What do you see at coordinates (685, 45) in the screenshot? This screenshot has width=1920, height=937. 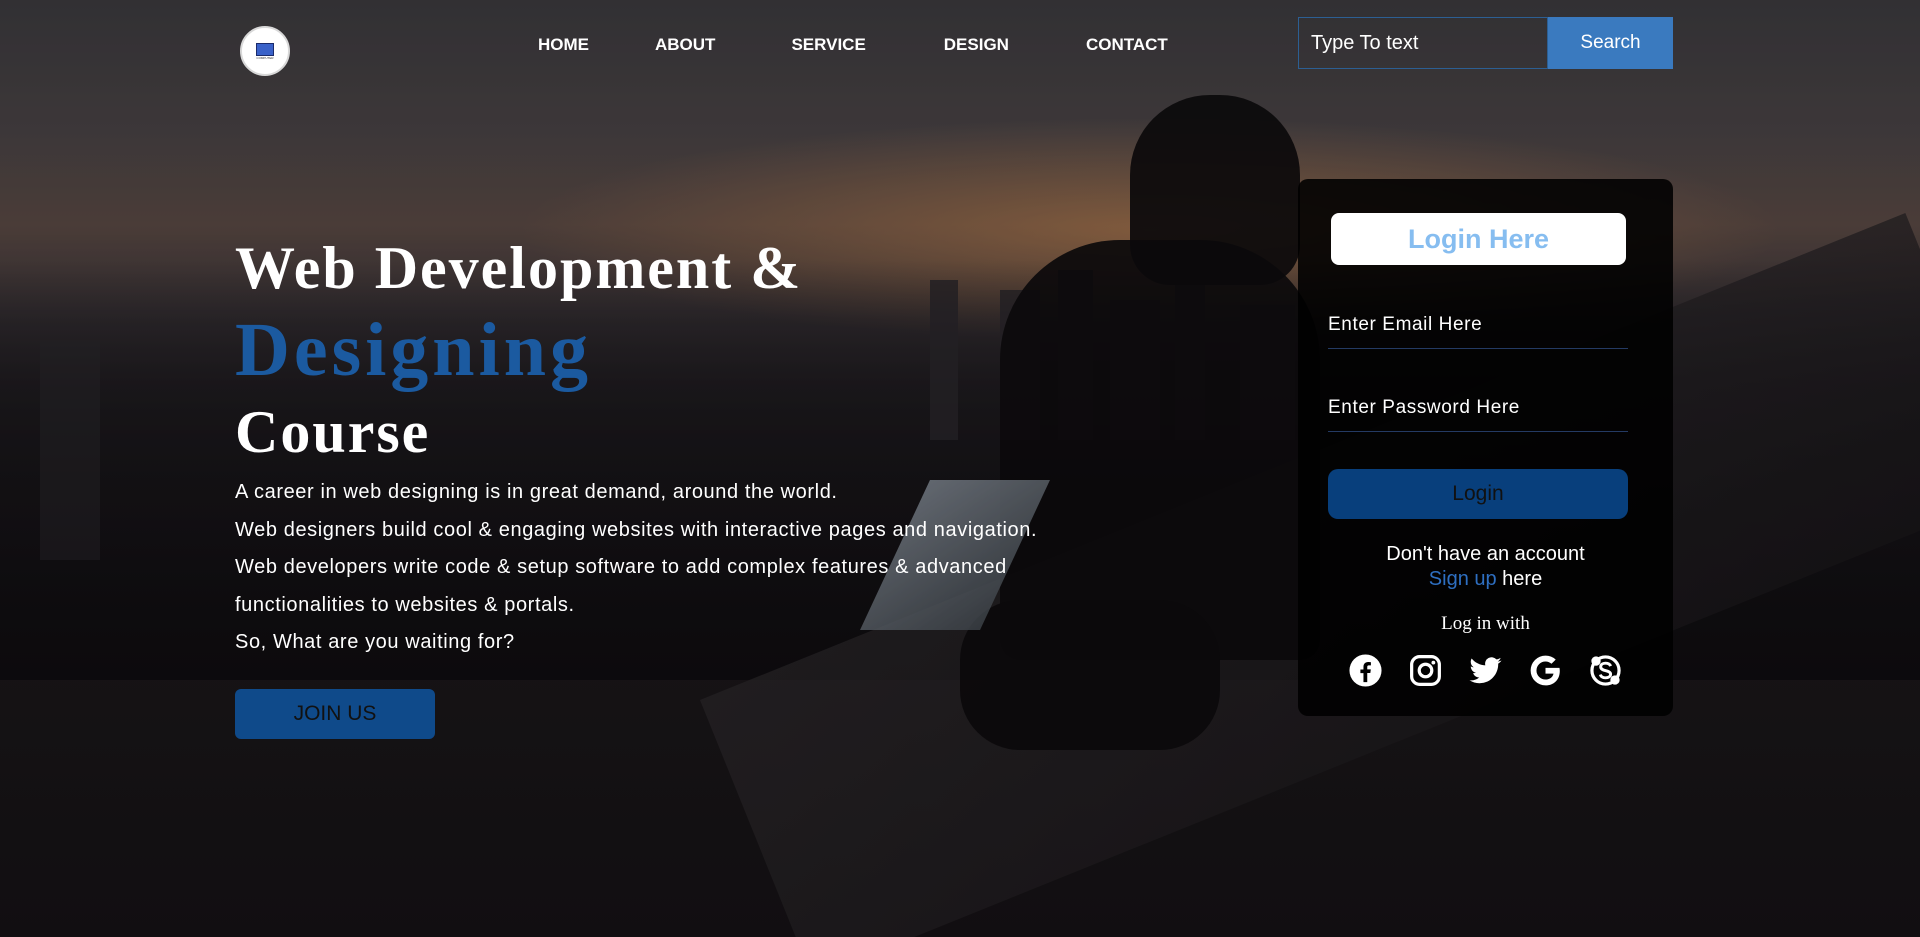 I see `nav-about: ABOUT` at bounding box center [685, 45].